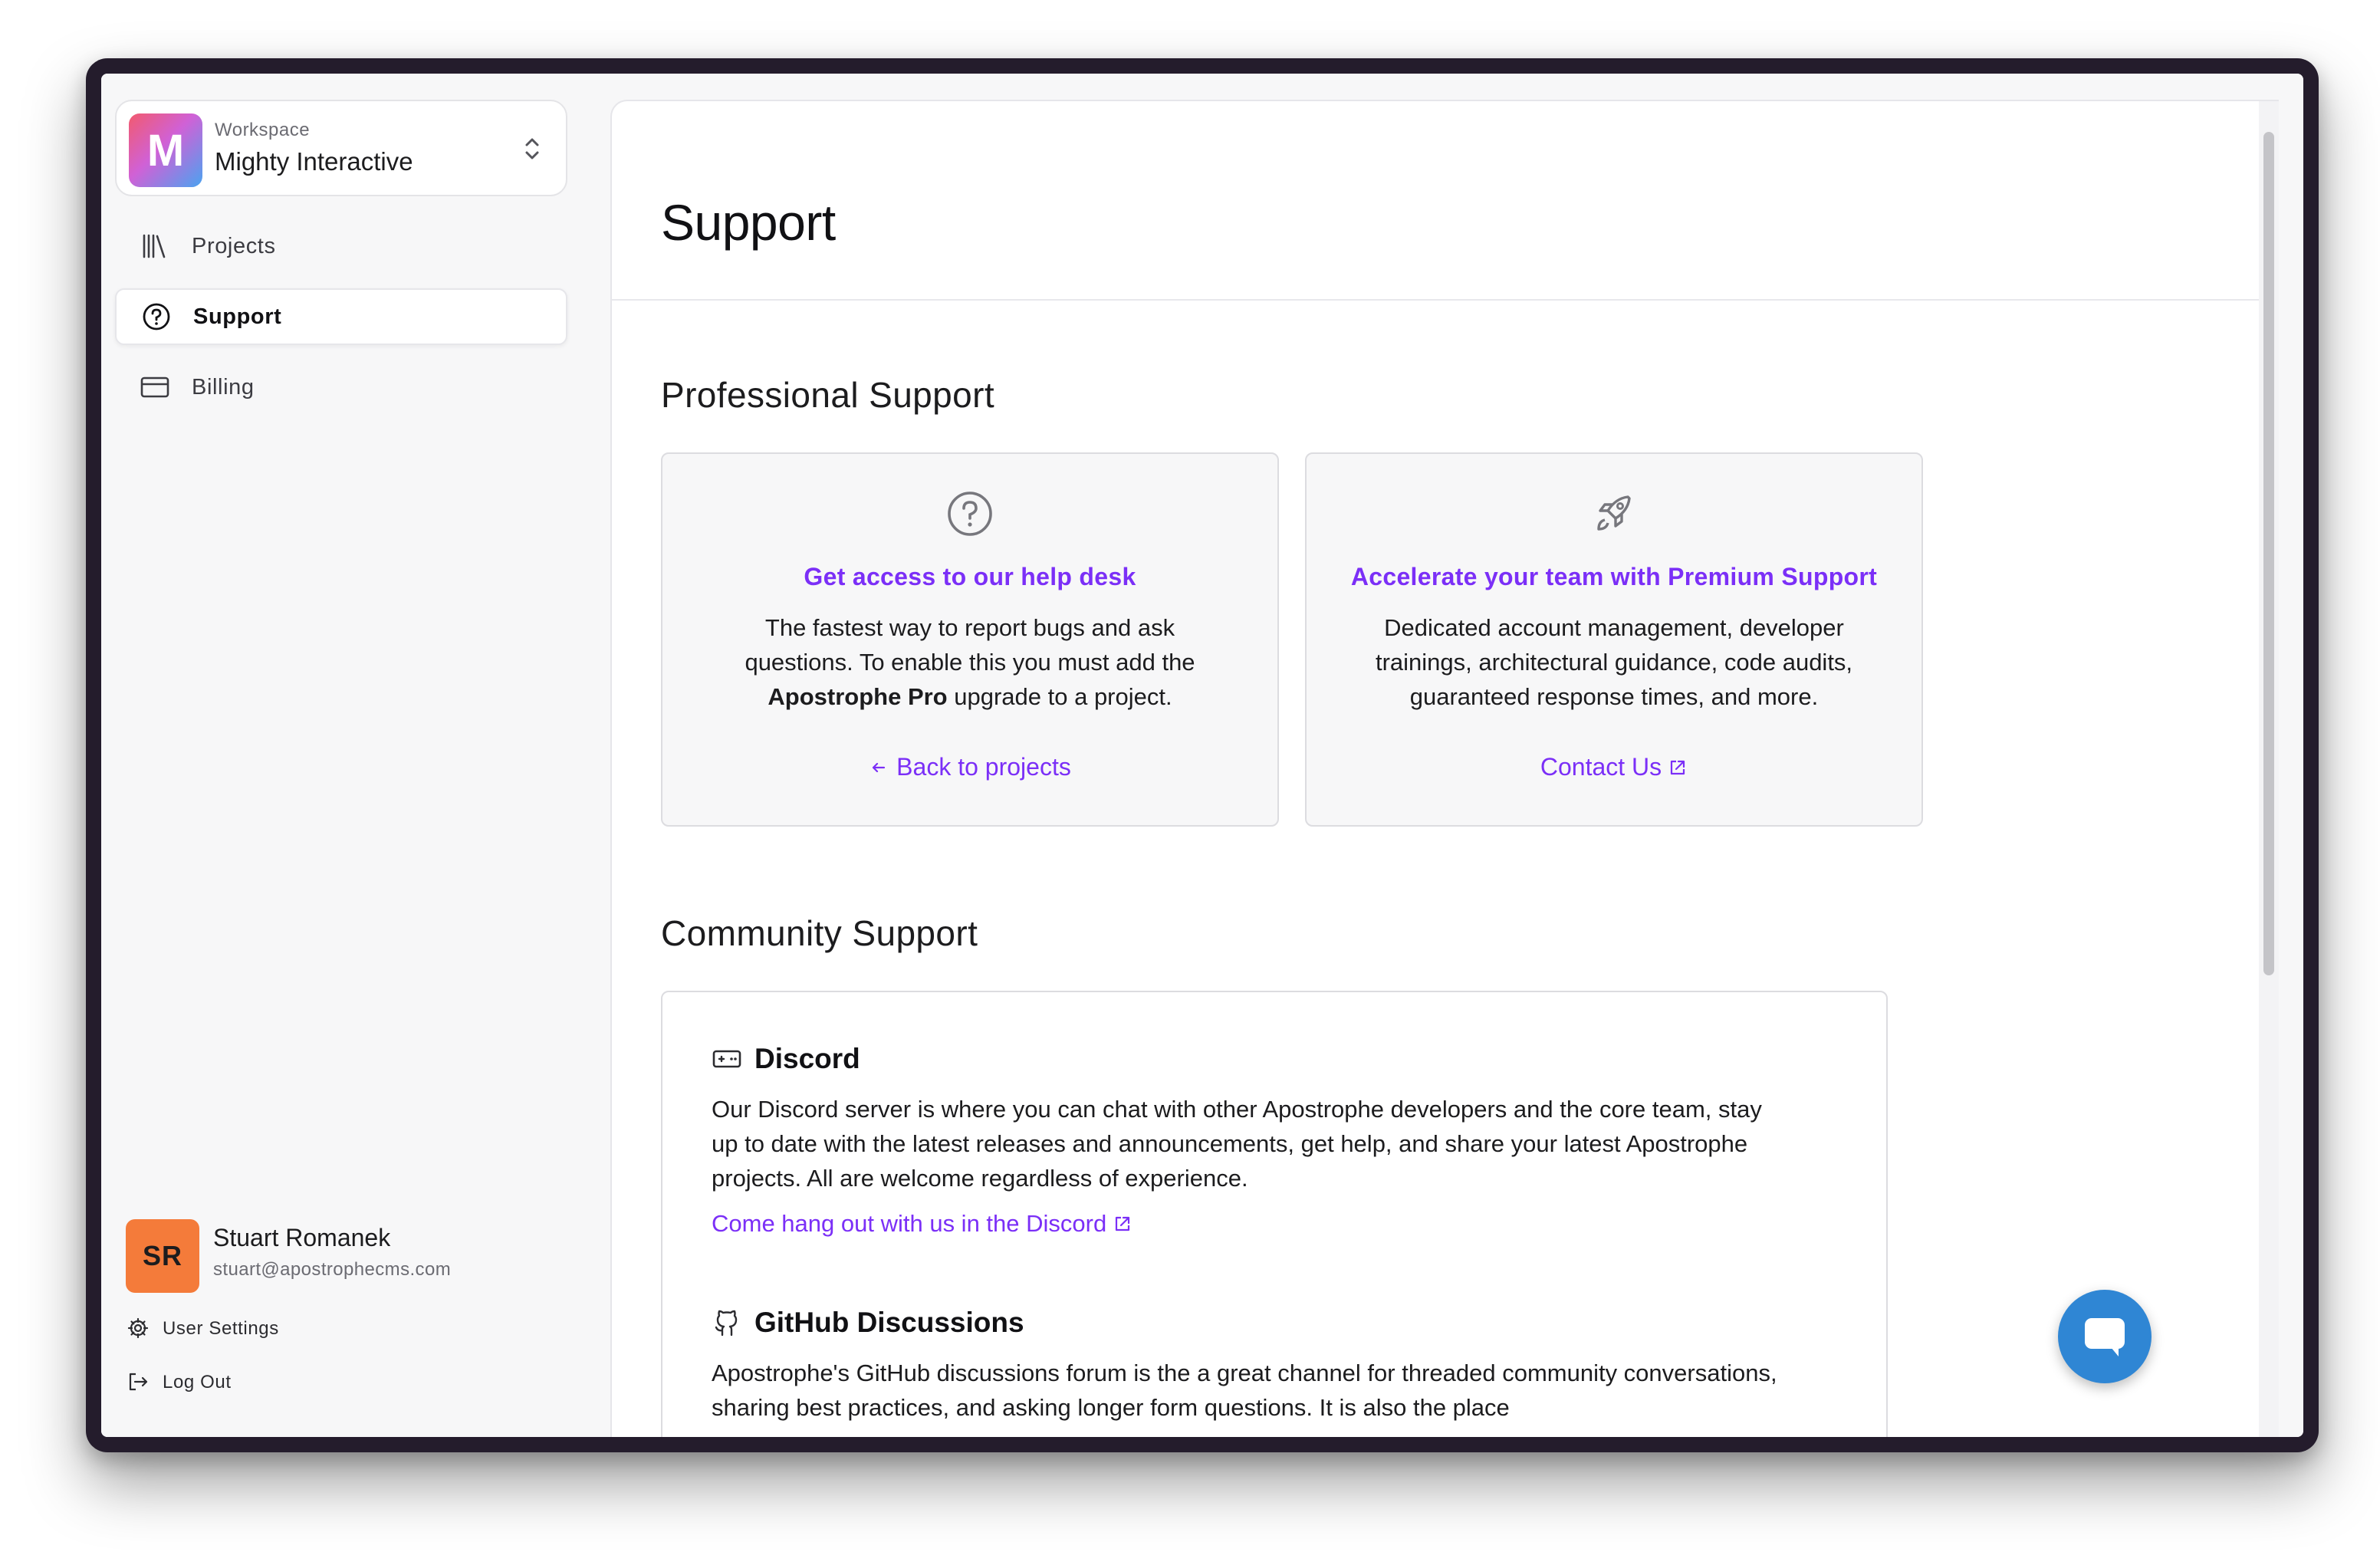 Image resolution: width=2380 pixels, height=1552 pixels. Describe the element at coordinates (341, 247) in the screenshot. I see `sidebar-item-projects: Projects` at that location.